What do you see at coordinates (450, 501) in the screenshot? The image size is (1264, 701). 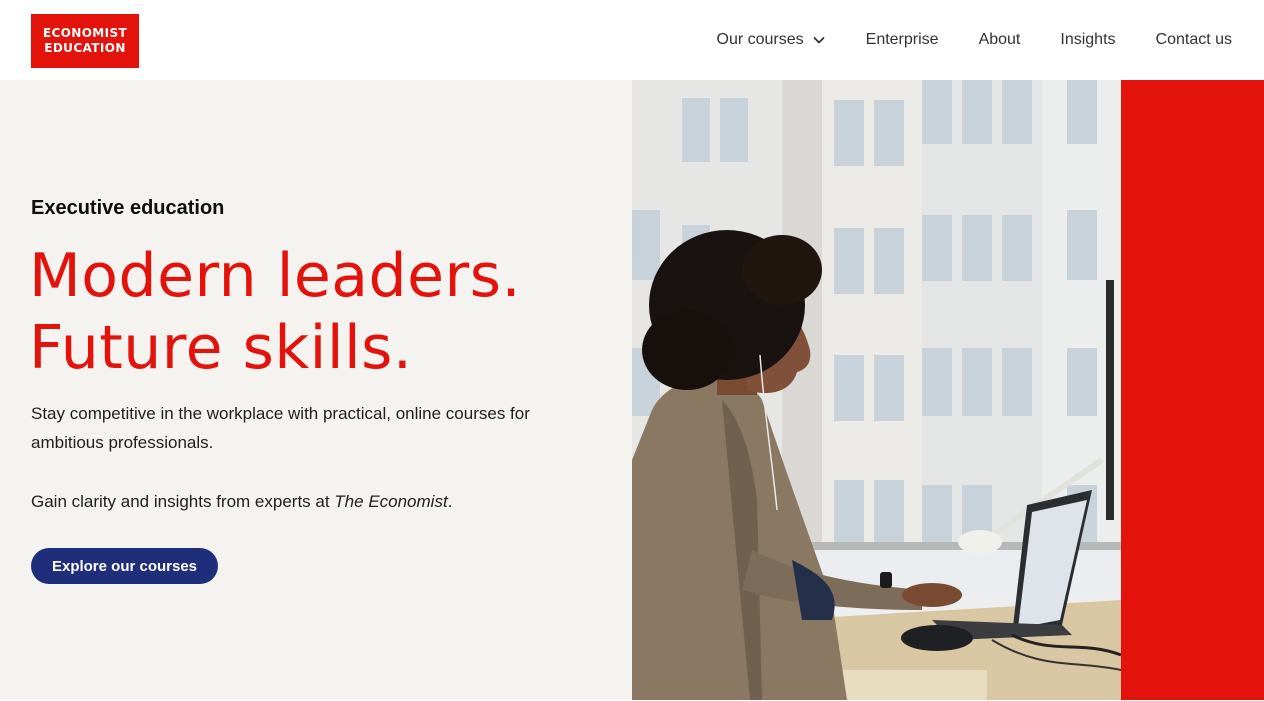 I see `hero-subdescription-suffix: .` at bounding box center [450, 501].